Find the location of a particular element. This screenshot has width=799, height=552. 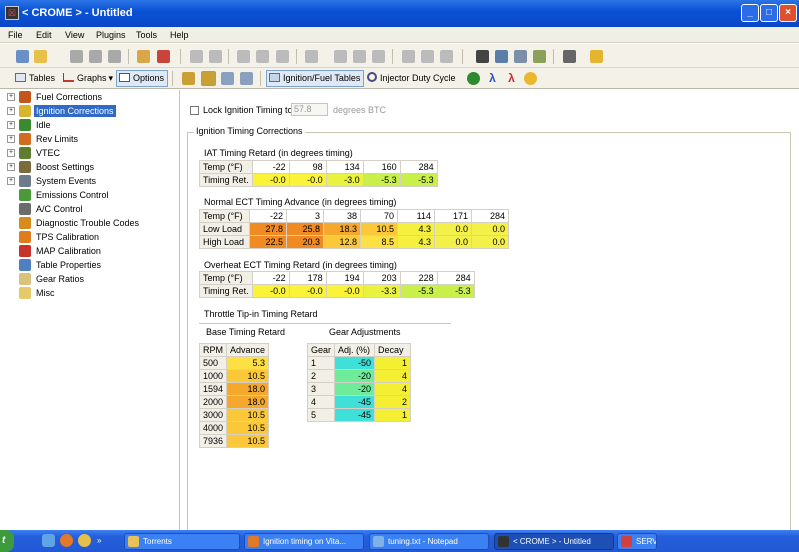

taskbar-button: SERVER is located at coordinates (637, 541).